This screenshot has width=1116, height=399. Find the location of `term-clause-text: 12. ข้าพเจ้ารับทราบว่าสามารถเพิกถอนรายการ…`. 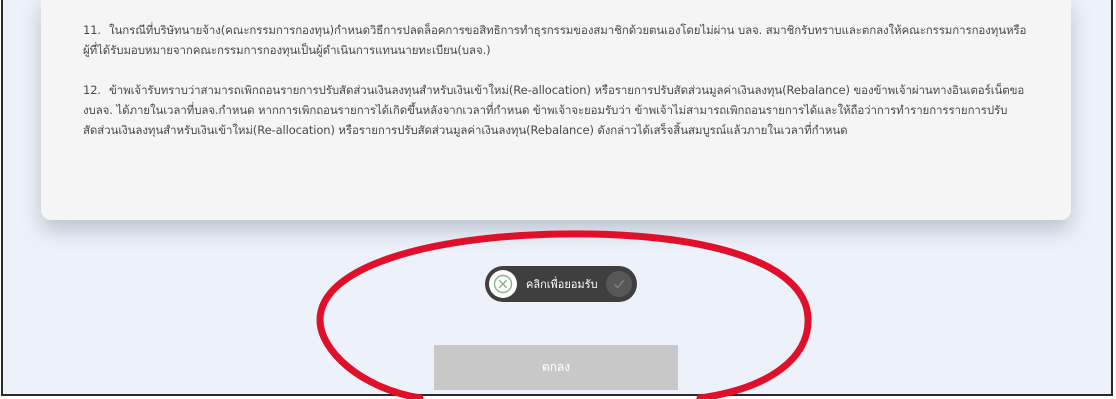

term-clause-text: 12. ข้าพเจ้ารับทราบว่าสามารถเพิกถอนรายการ… is located at coordinates (557, 110).